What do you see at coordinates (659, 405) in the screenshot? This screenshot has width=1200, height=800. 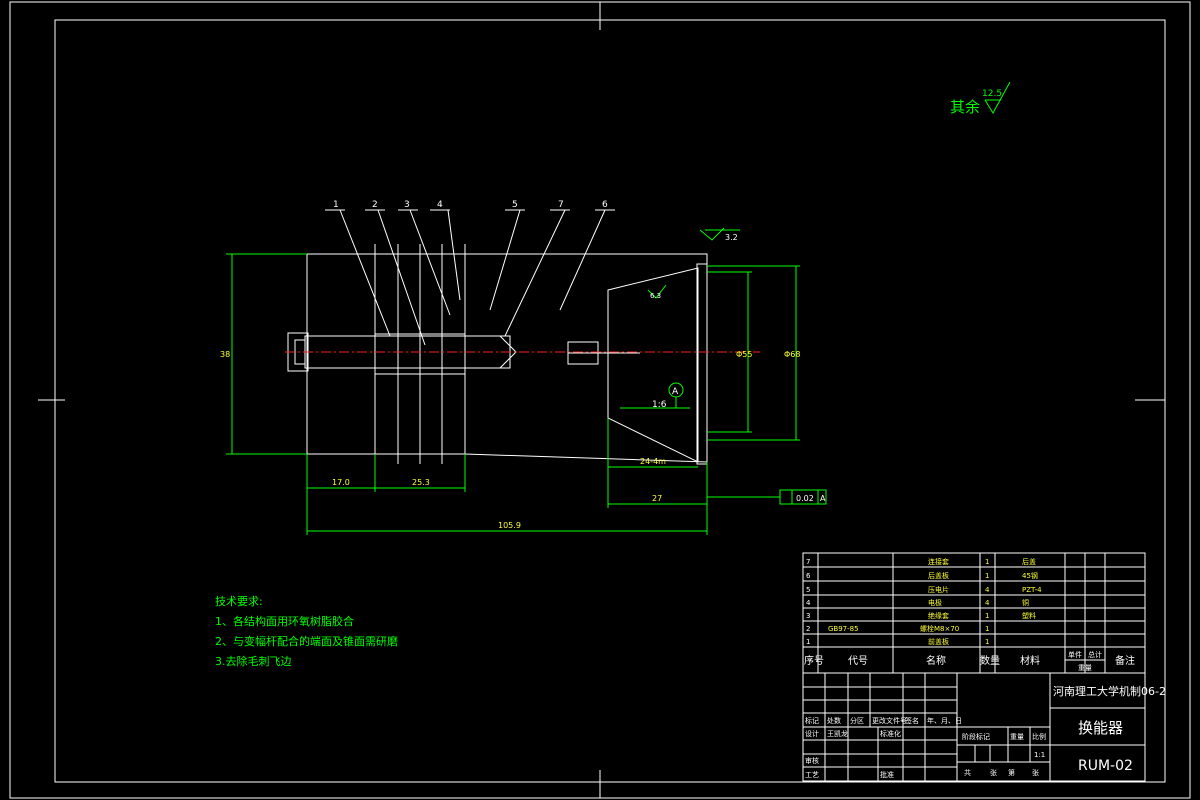 I see `dim-taper: 1:6` at bounding box center [659, 405].